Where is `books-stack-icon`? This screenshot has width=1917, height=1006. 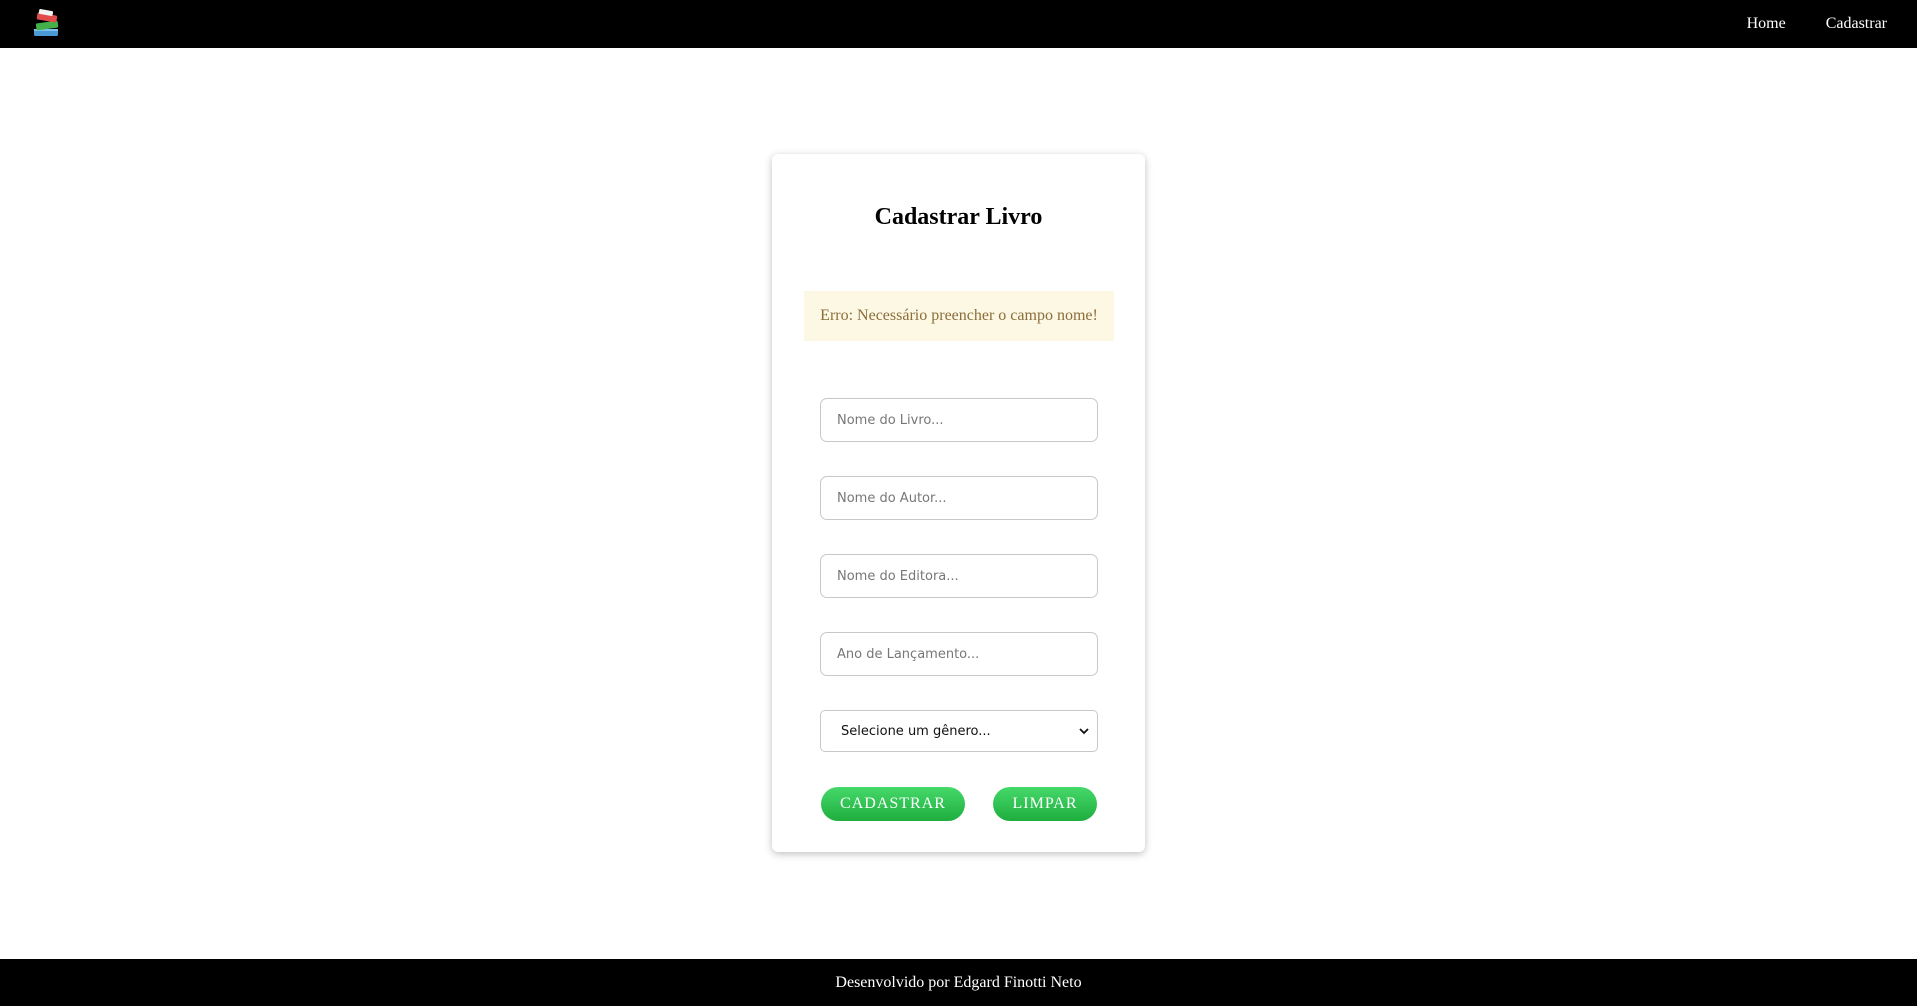
books-stack-icon is located at coordinates (47, 24).